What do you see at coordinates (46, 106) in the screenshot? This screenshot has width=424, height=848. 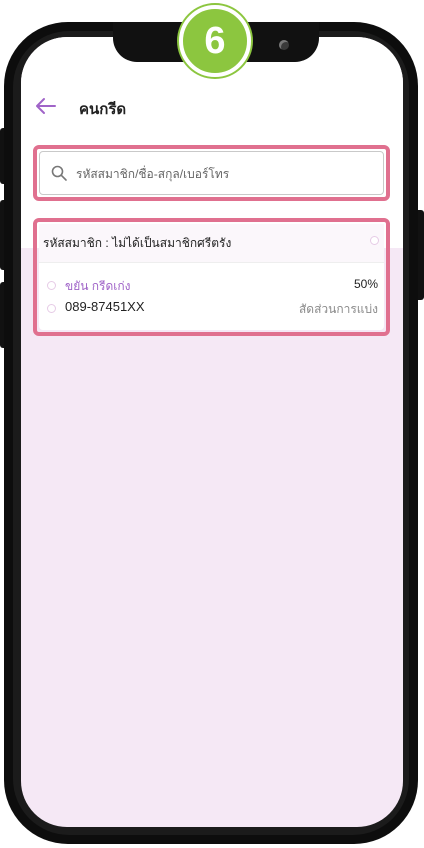 I see `back-arrow-icon` at bounding box center [46, 106].